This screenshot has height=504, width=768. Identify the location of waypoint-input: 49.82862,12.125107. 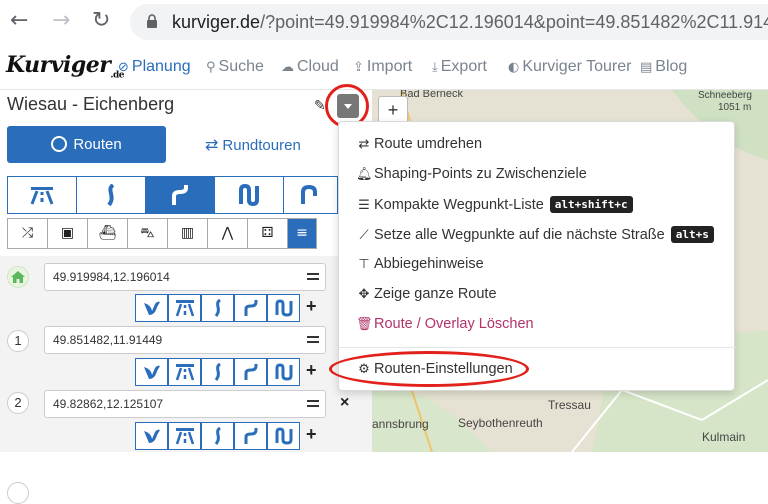
(185, 404).